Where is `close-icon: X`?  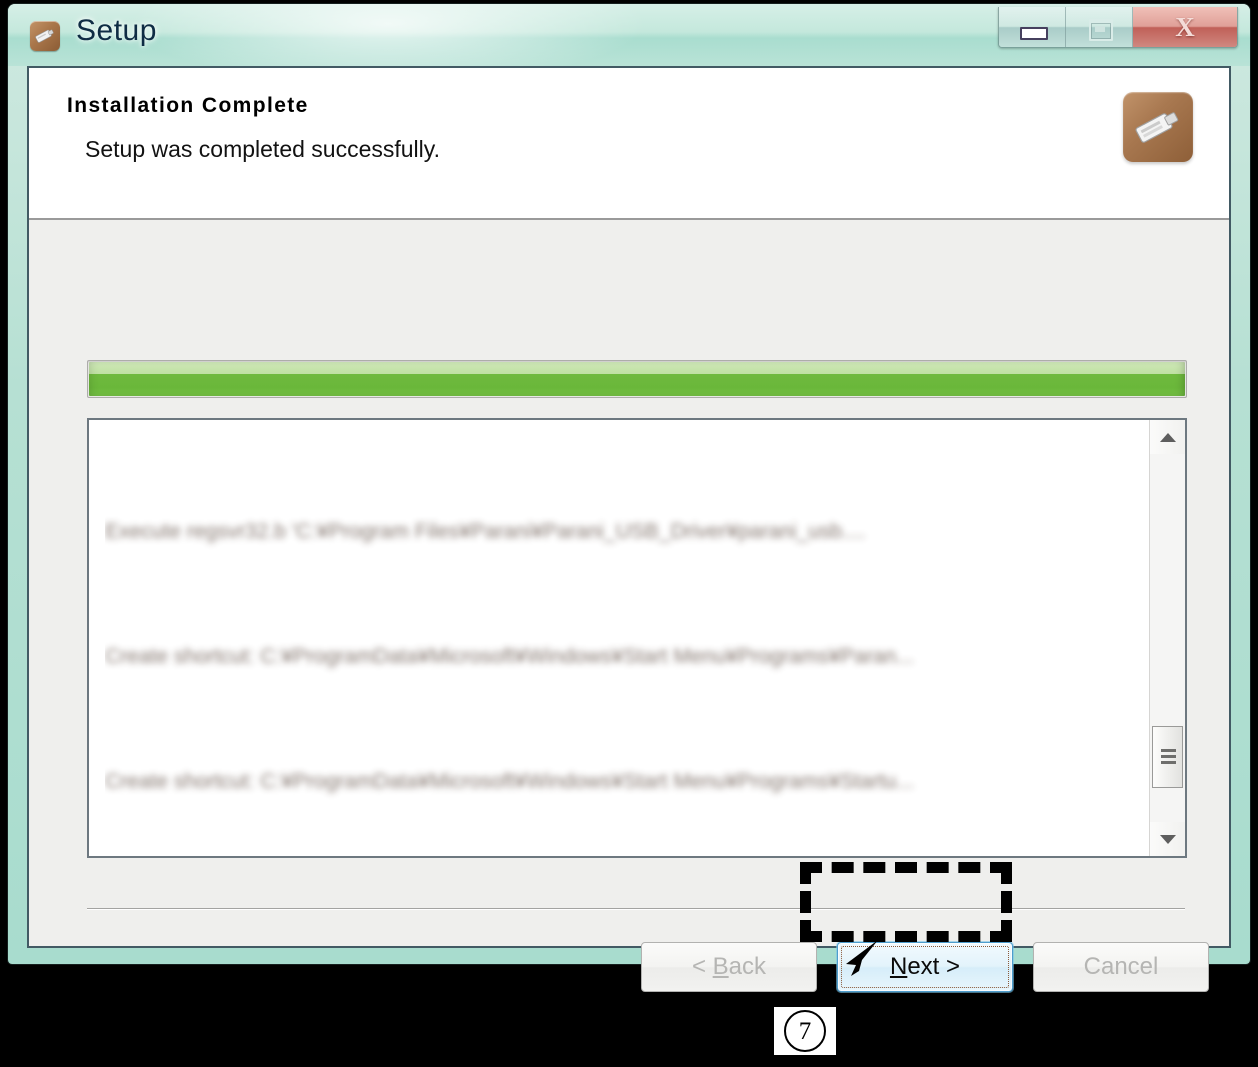 close-icon: X is located at coordinates (1185, 26).